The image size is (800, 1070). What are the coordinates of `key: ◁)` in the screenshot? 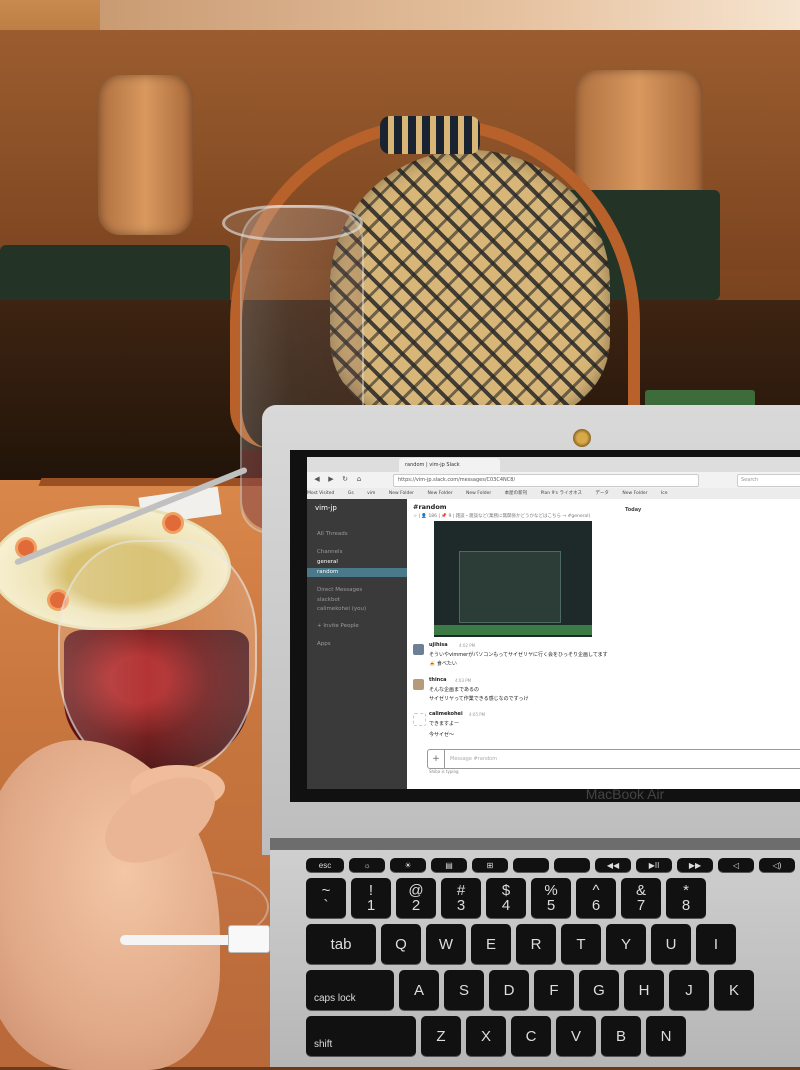 It's located at (777, 865).